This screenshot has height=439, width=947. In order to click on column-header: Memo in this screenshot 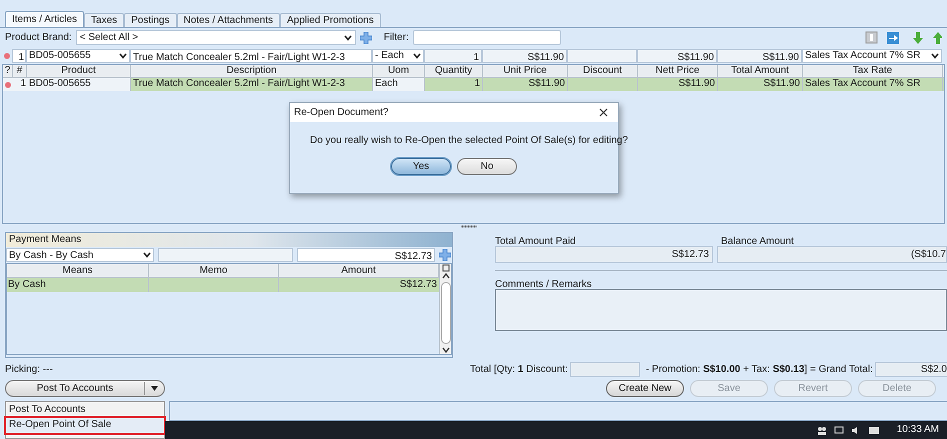, I will do `click(214, 270)`.